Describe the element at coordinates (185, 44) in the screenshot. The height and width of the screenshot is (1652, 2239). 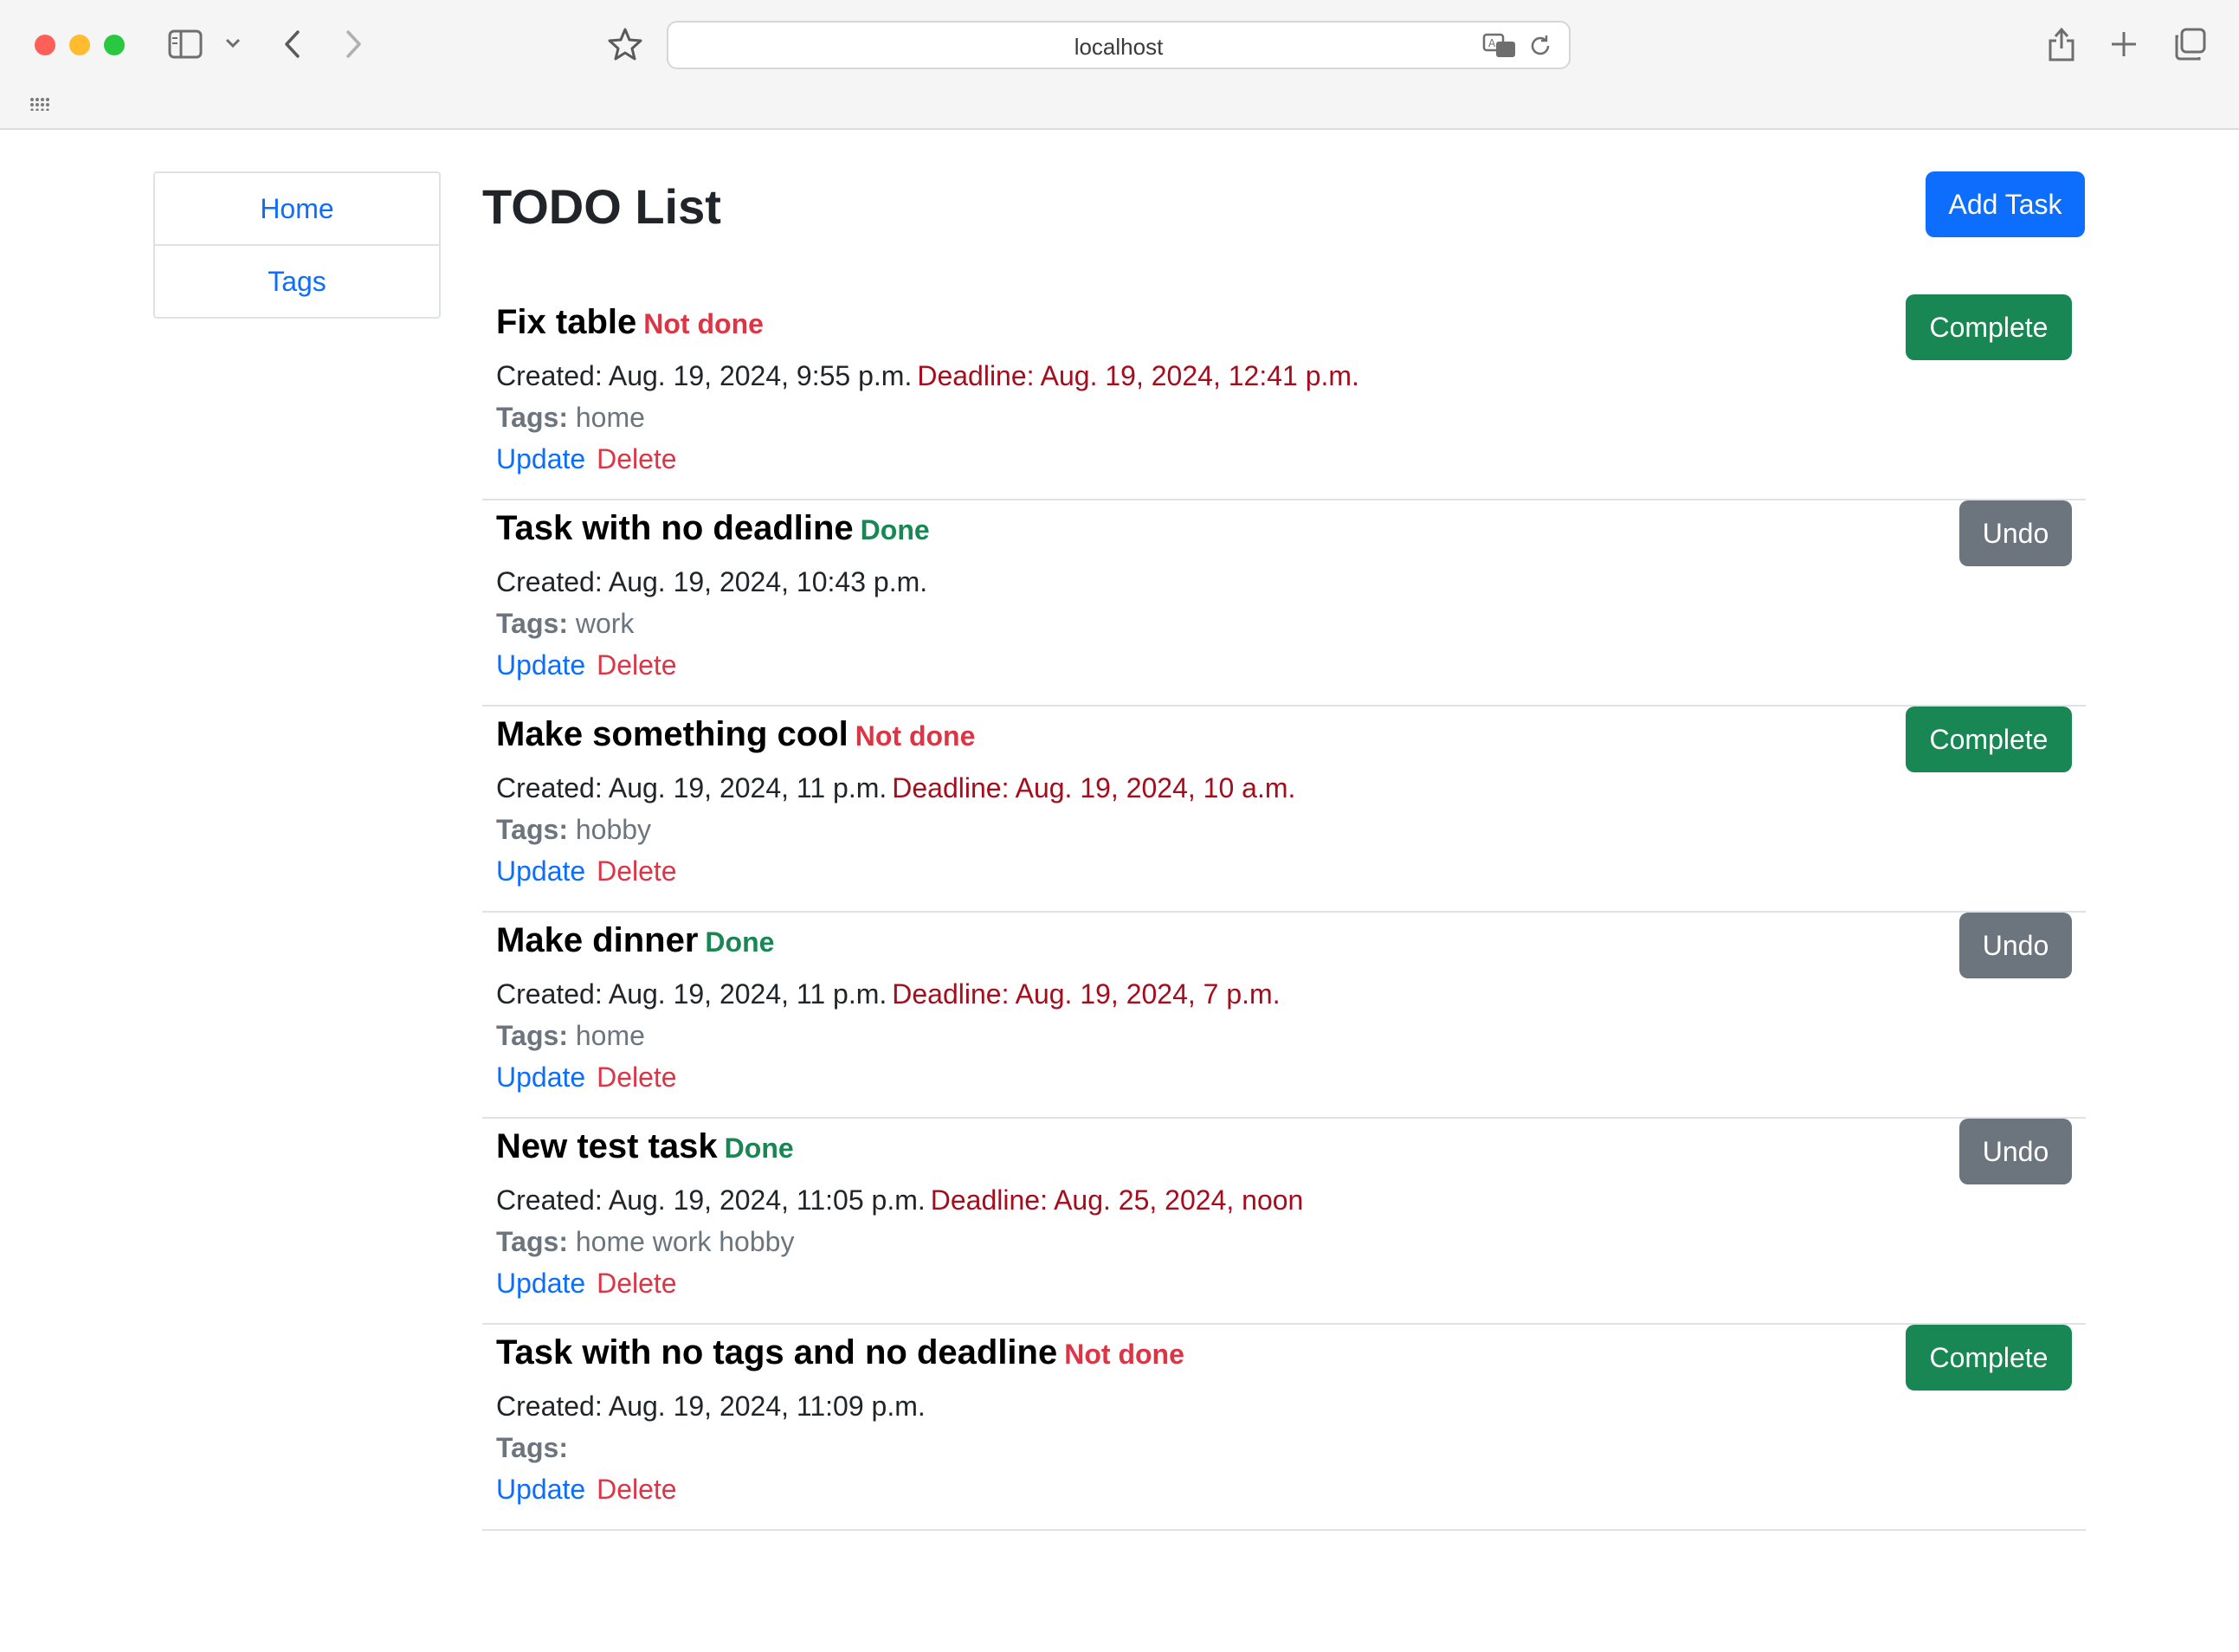
I see `sidebar-toggle-icon` at that location.